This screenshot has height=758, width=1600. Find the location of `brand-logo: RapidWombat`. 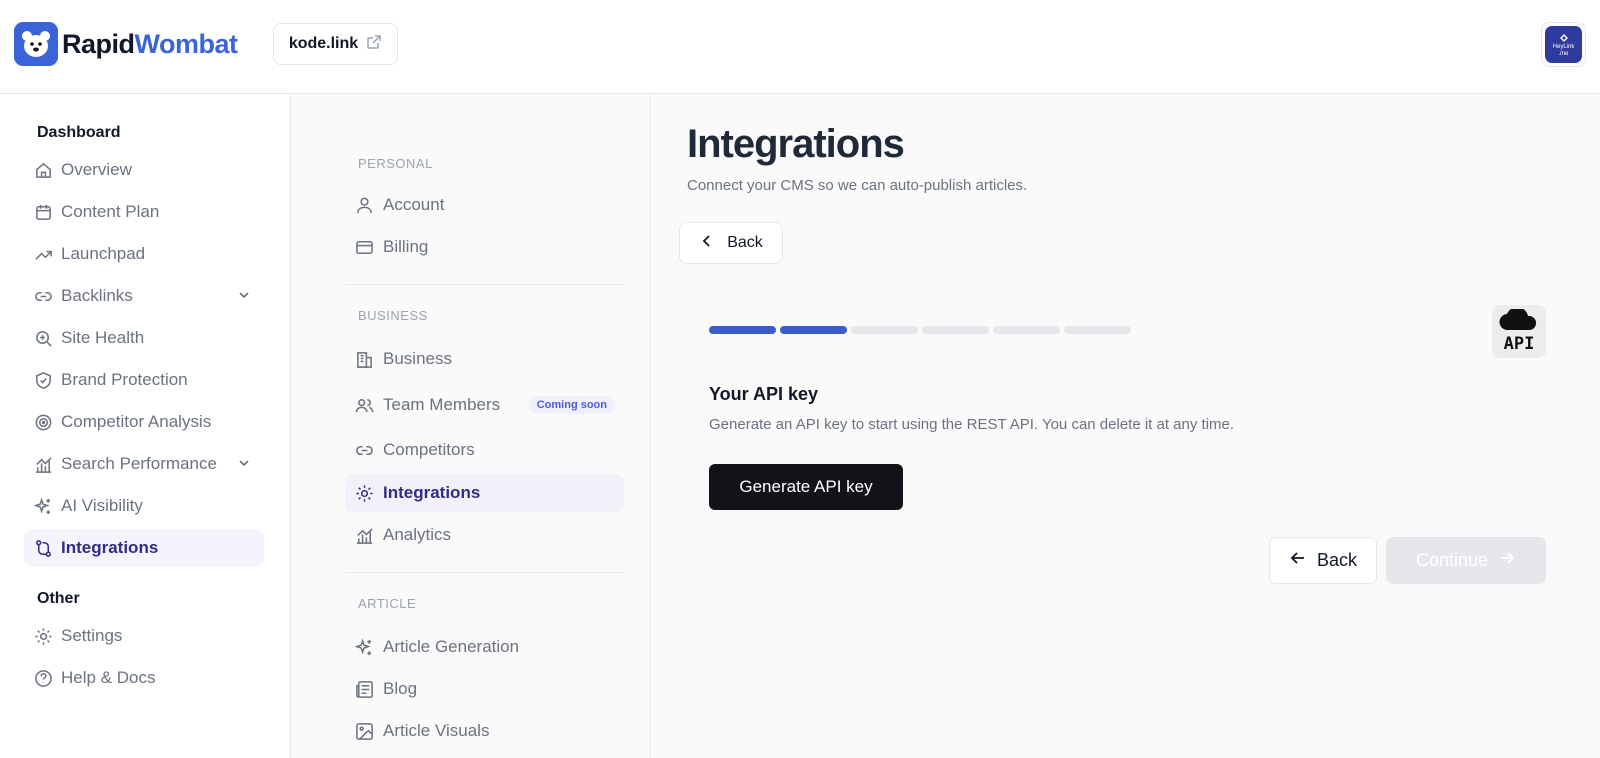

brand-logo: RapidWombat is located at coordinates (126, 44).